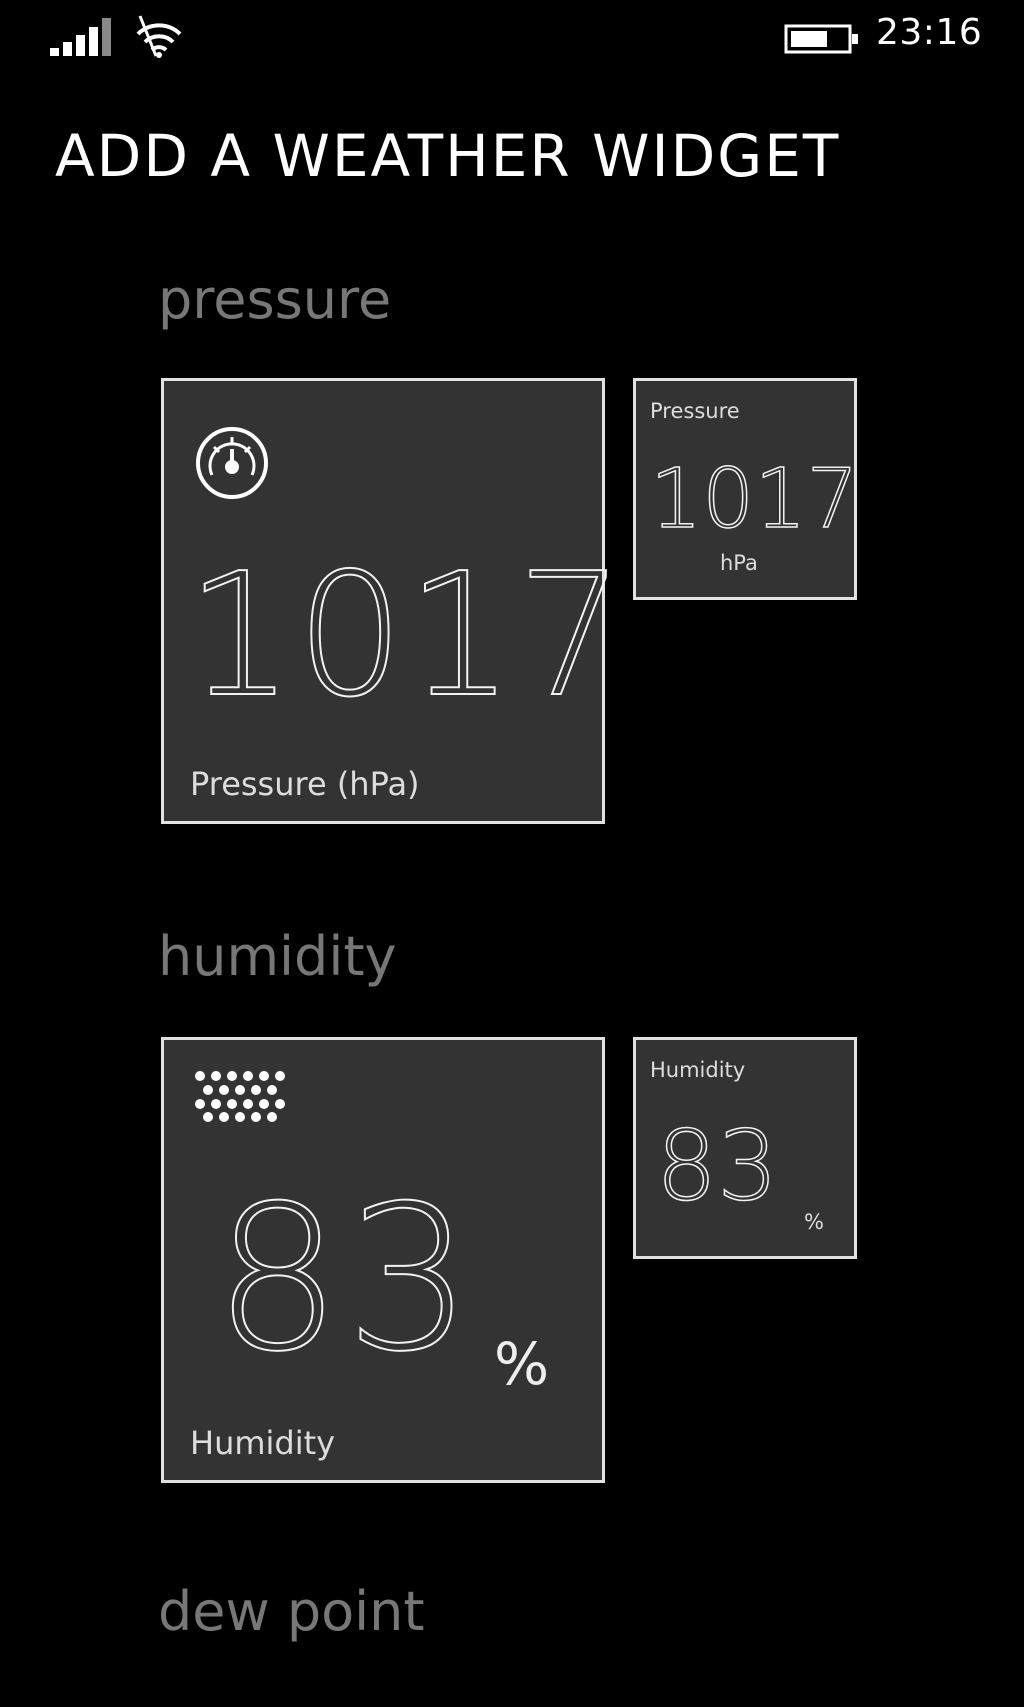  Describe the element at coordinates (754, 499) in the screenshot. I see `pressure-small-value: 1017` at that location.